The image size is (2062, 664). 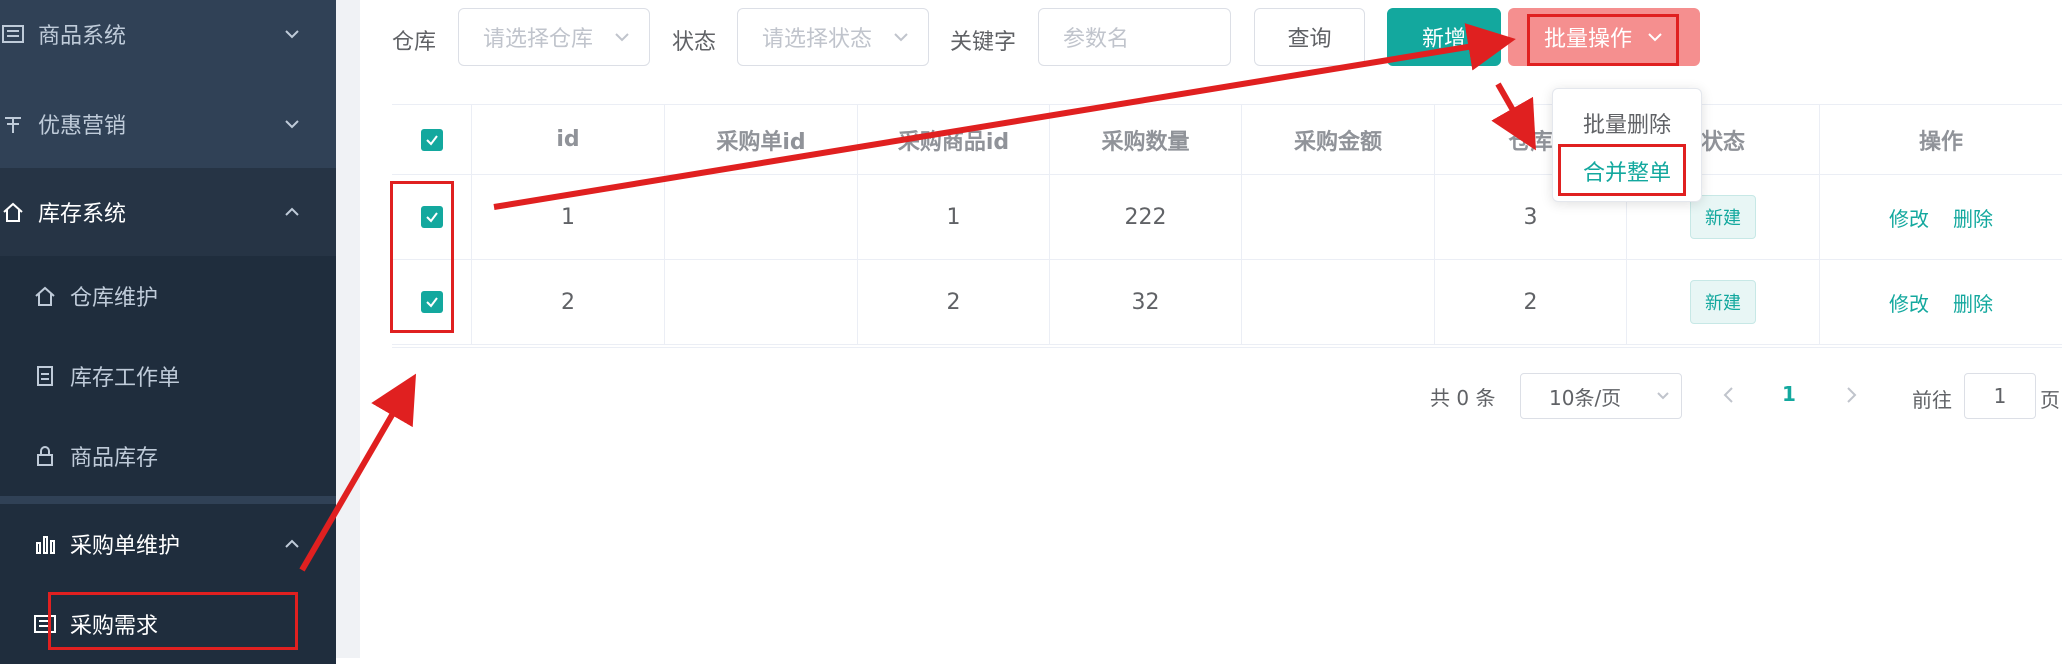 I want to click on sidebar-item-label: 仓库维护, so click(x=114, y=298).